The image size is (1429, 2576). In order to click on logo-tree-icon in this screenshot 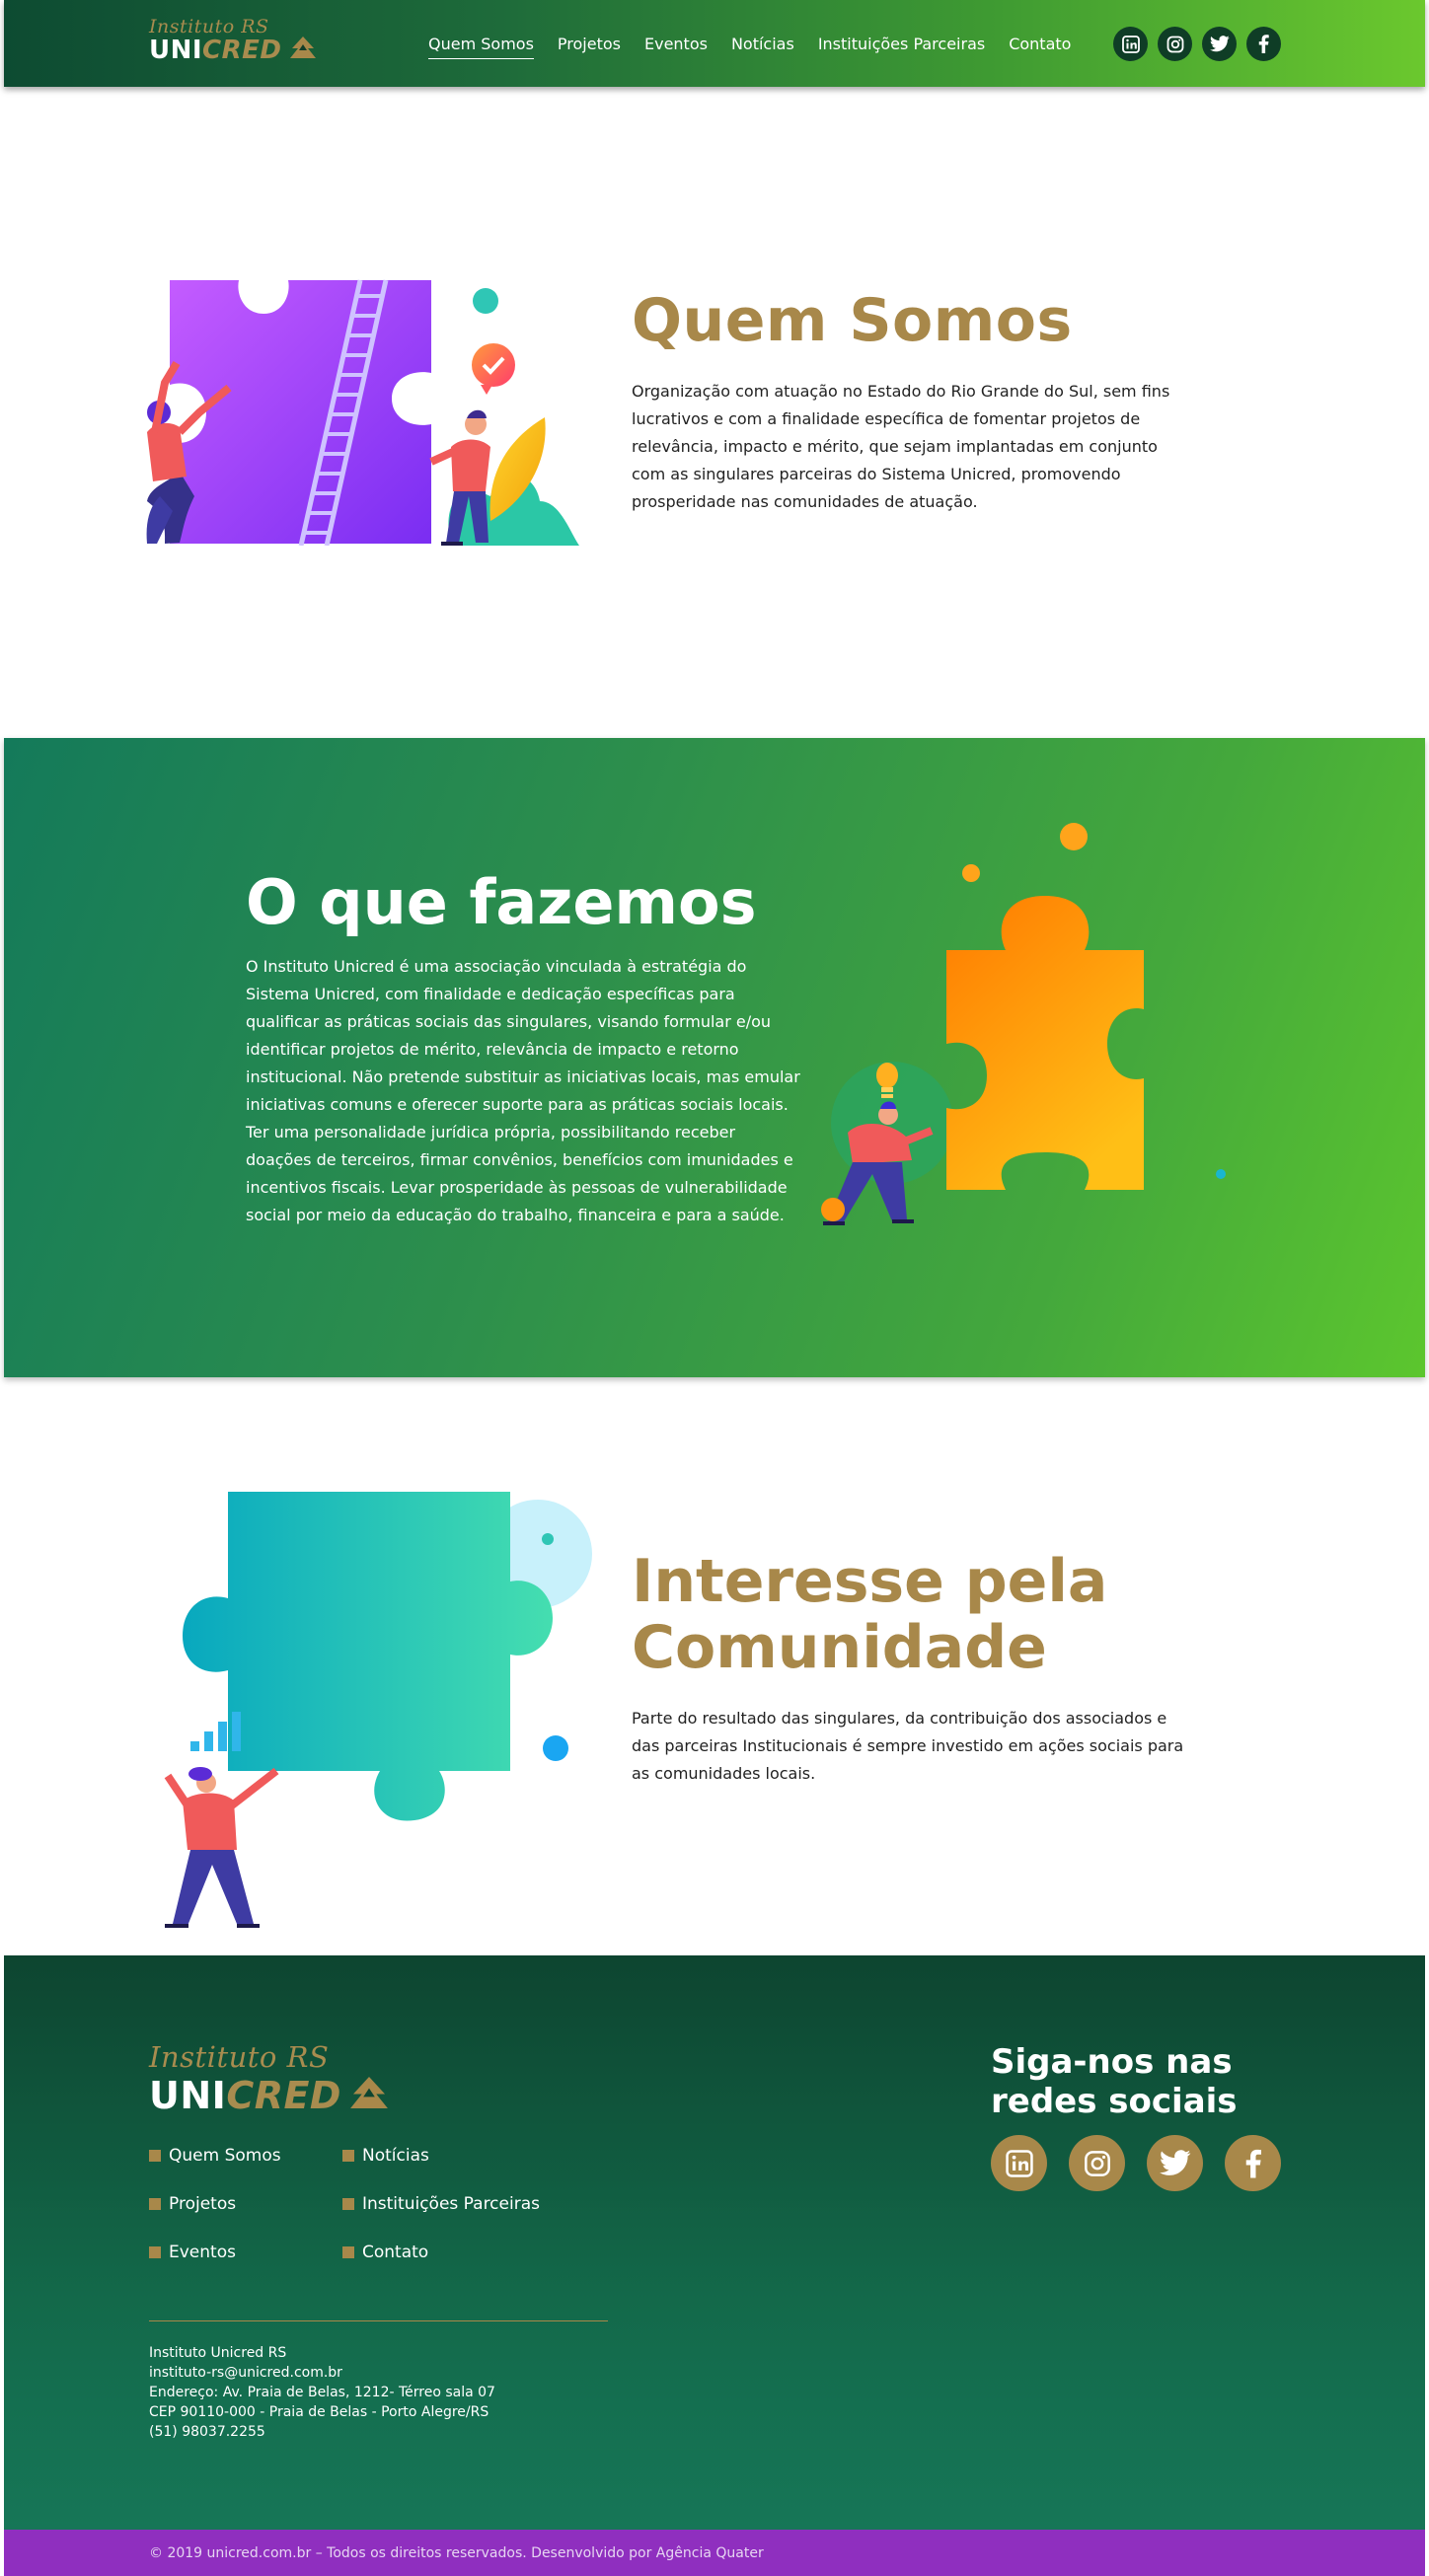, I will do `click(303, 50)`.